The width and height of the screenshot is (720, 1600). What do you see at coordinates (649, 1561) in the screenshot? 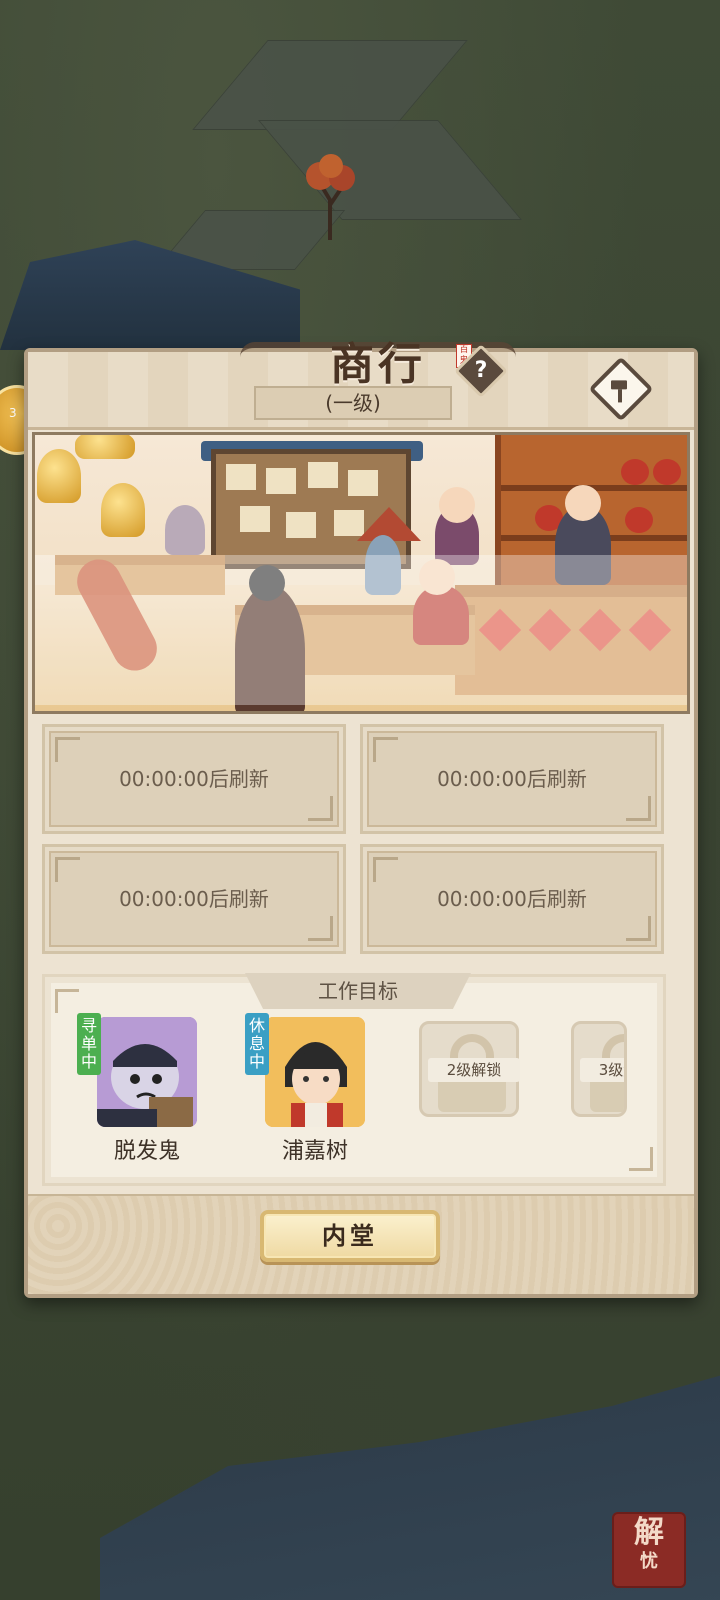
I see `seal-text-line2: 忧` at bounding box center [649, 1561].